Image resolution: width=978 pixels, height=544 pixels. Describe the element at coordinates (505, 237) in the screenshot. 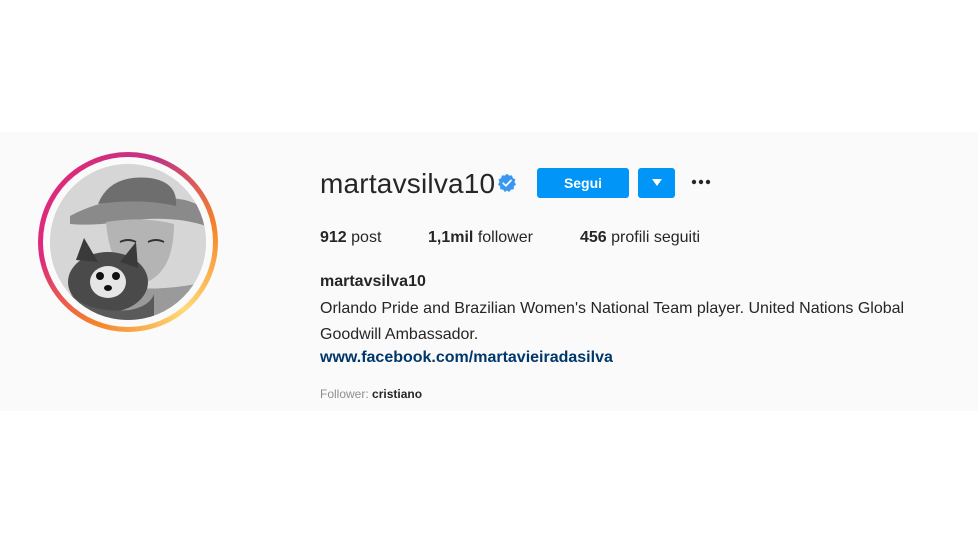

I see `followers-count-label: follower` at that location.